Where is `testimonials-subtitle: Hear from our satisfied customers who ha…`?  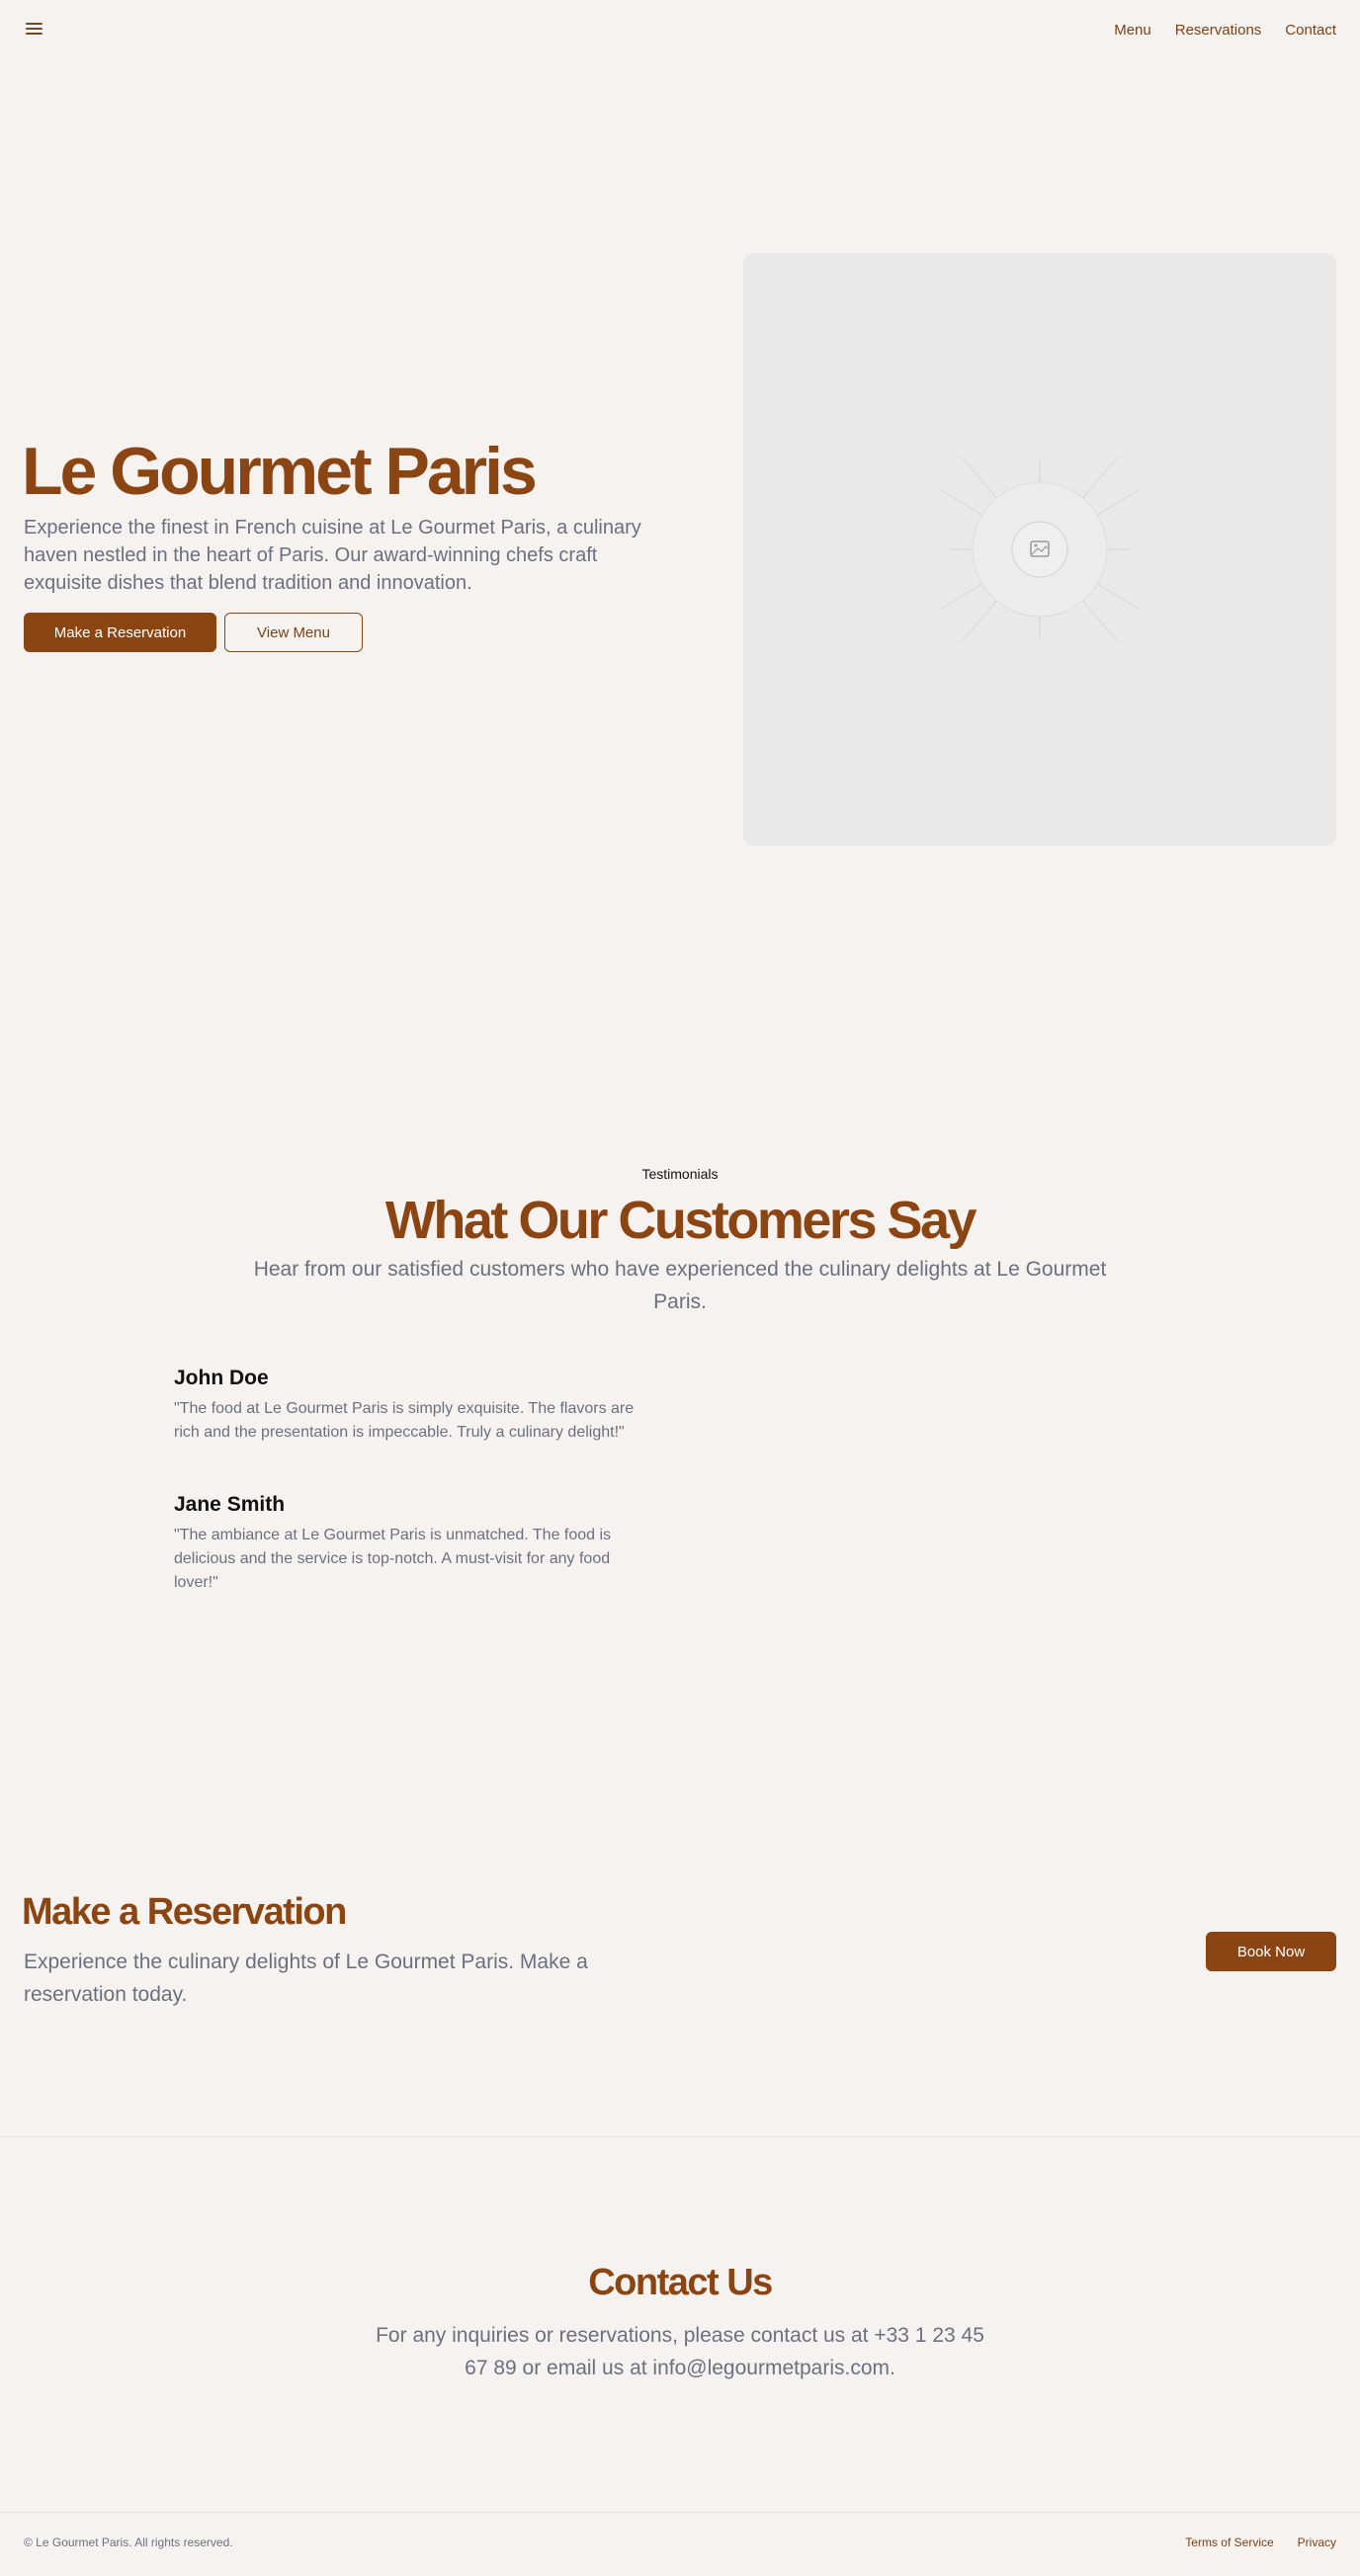 testimonials-subtitle: Hear from our satisfied customers who ha… is located at coordinates (680, 1285).